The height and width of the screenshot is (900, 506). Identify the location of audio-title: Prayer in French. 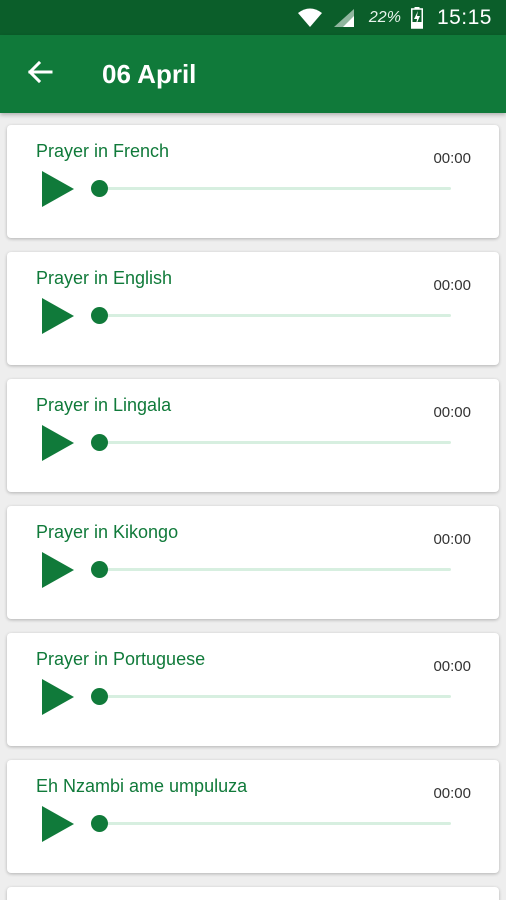
(103, 151).